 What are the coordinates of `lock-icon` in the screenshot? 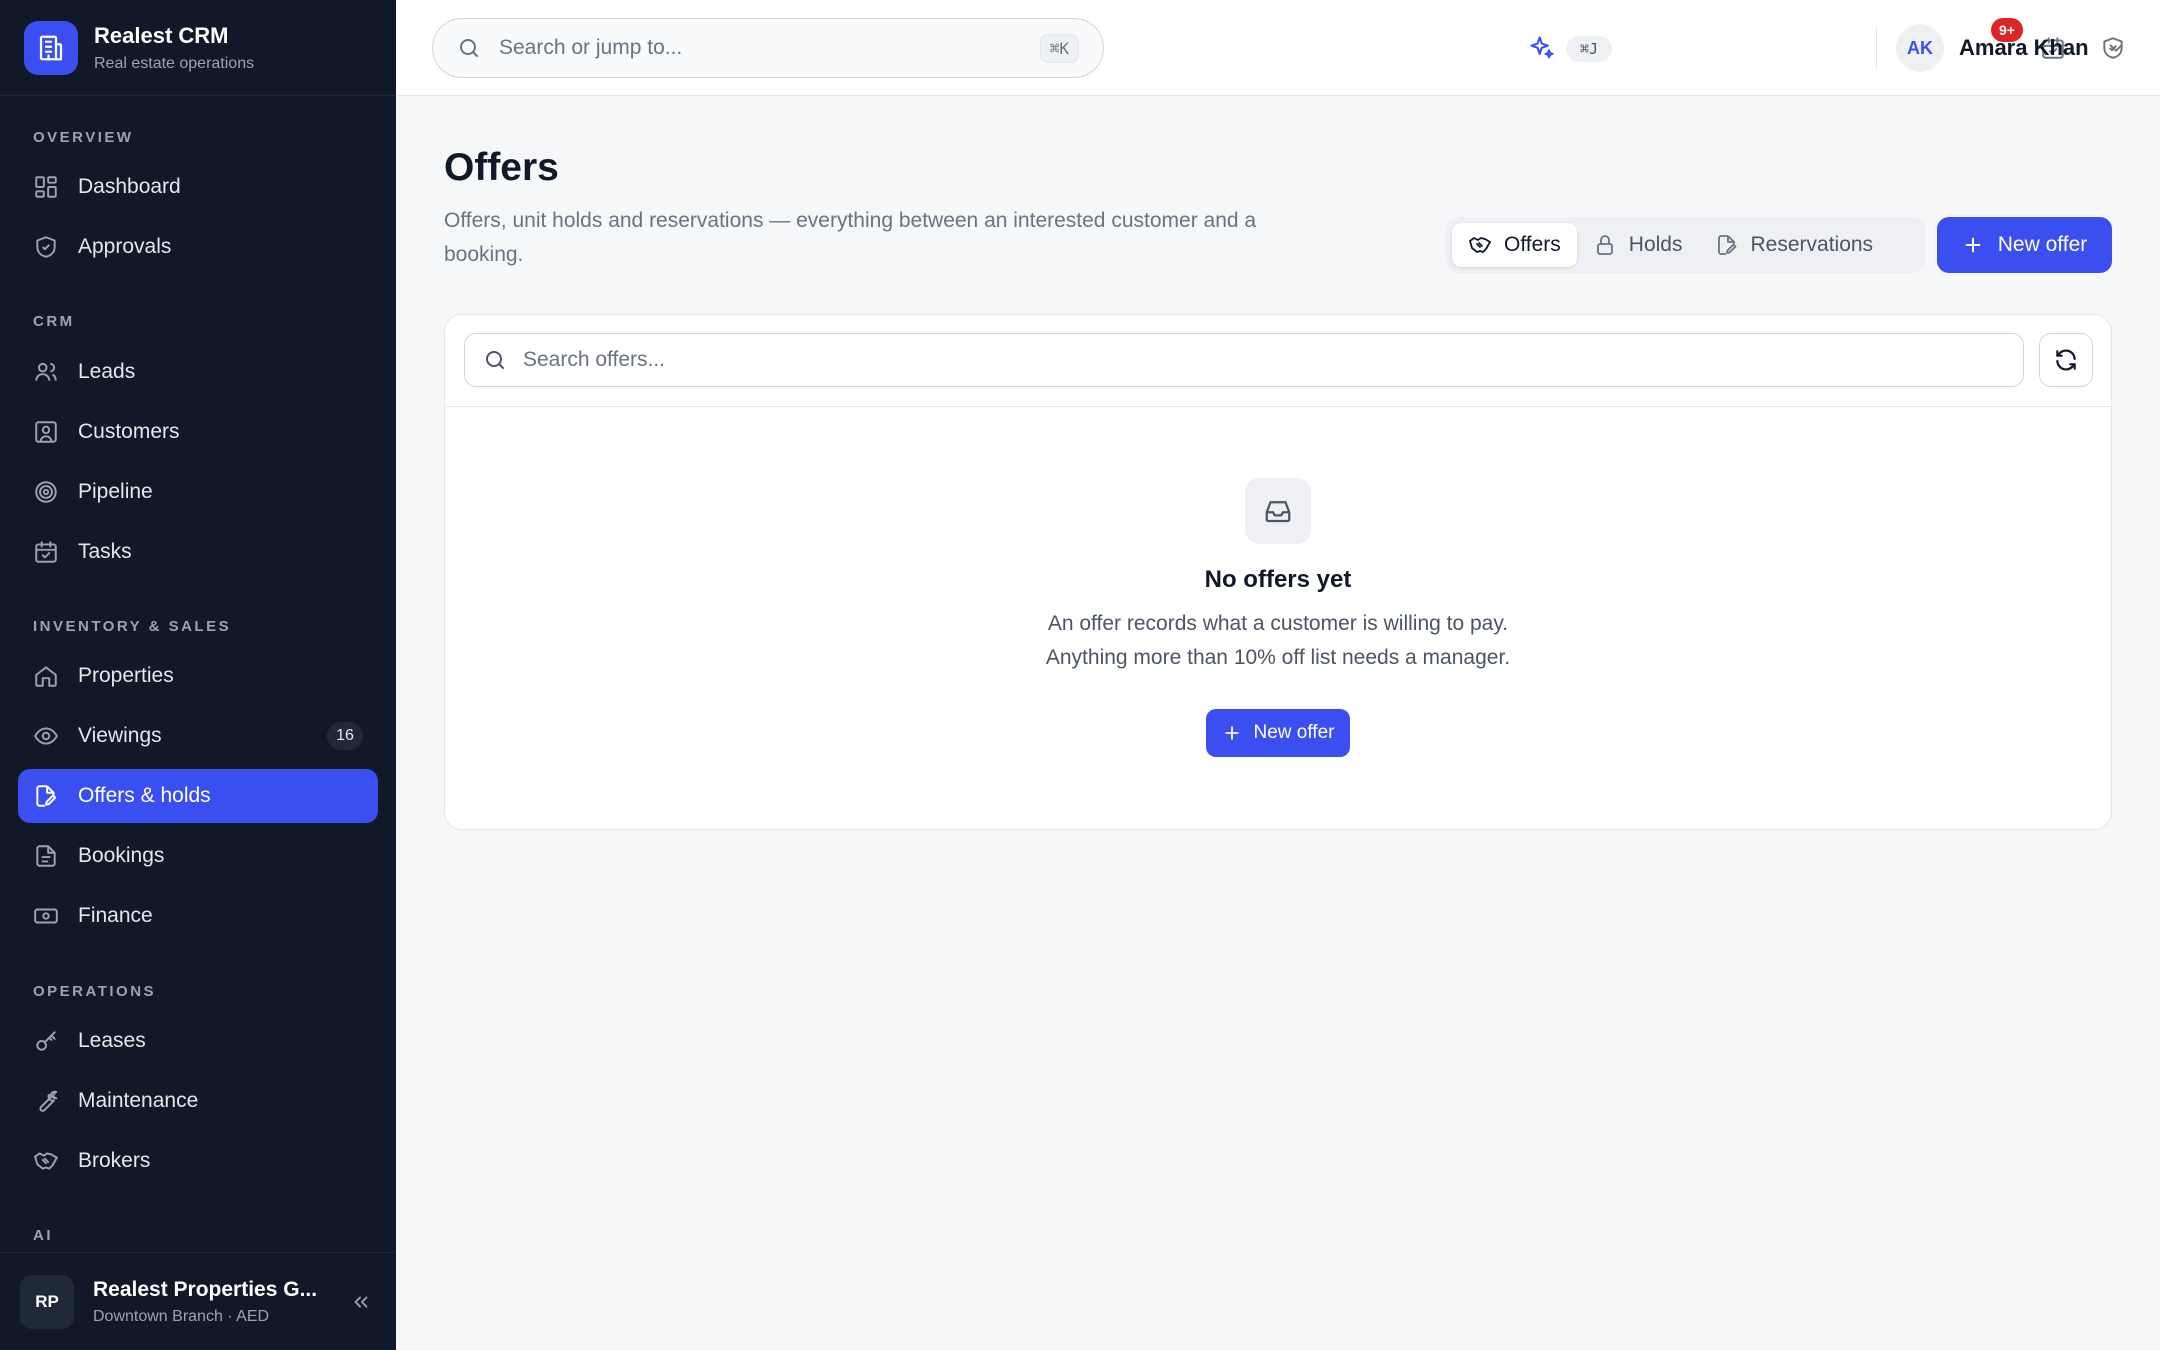 It's located at (1604, 245).